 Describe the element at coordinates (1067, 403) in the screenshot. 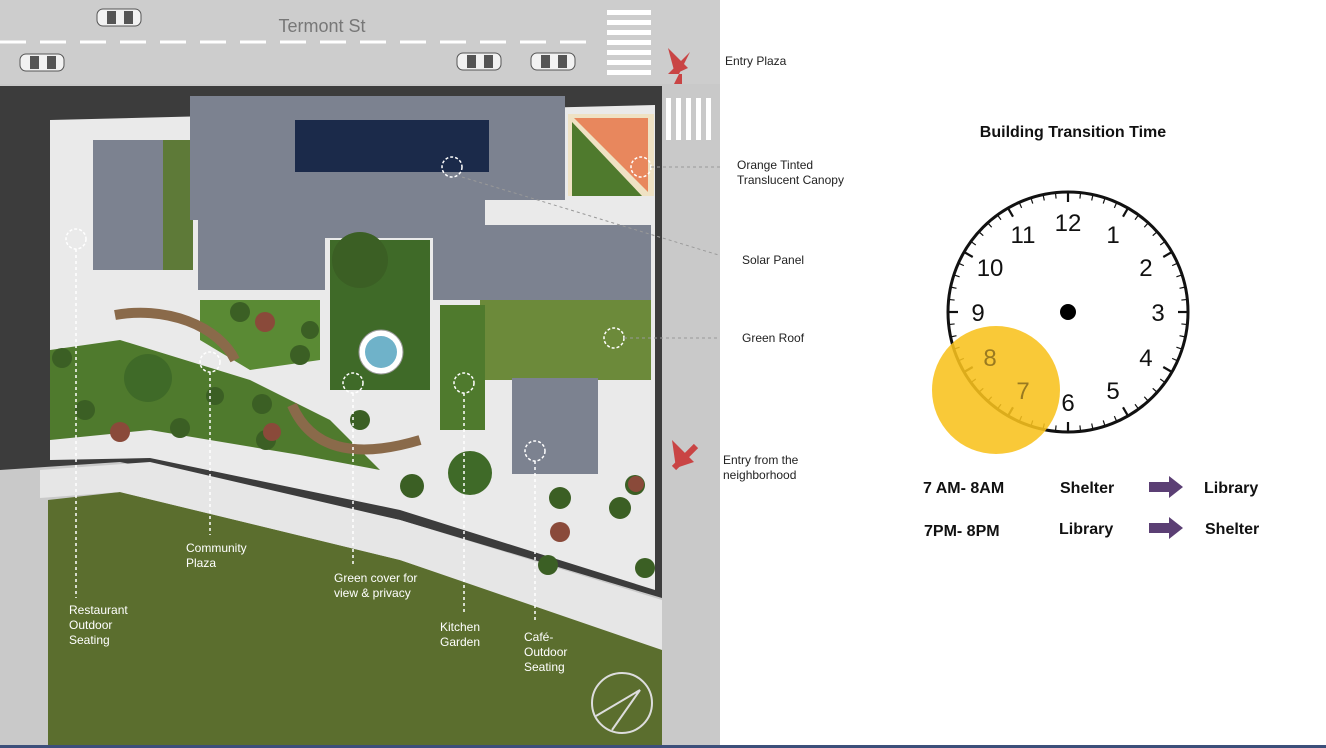

I see `clock-hour-label-6: 6` at that location.